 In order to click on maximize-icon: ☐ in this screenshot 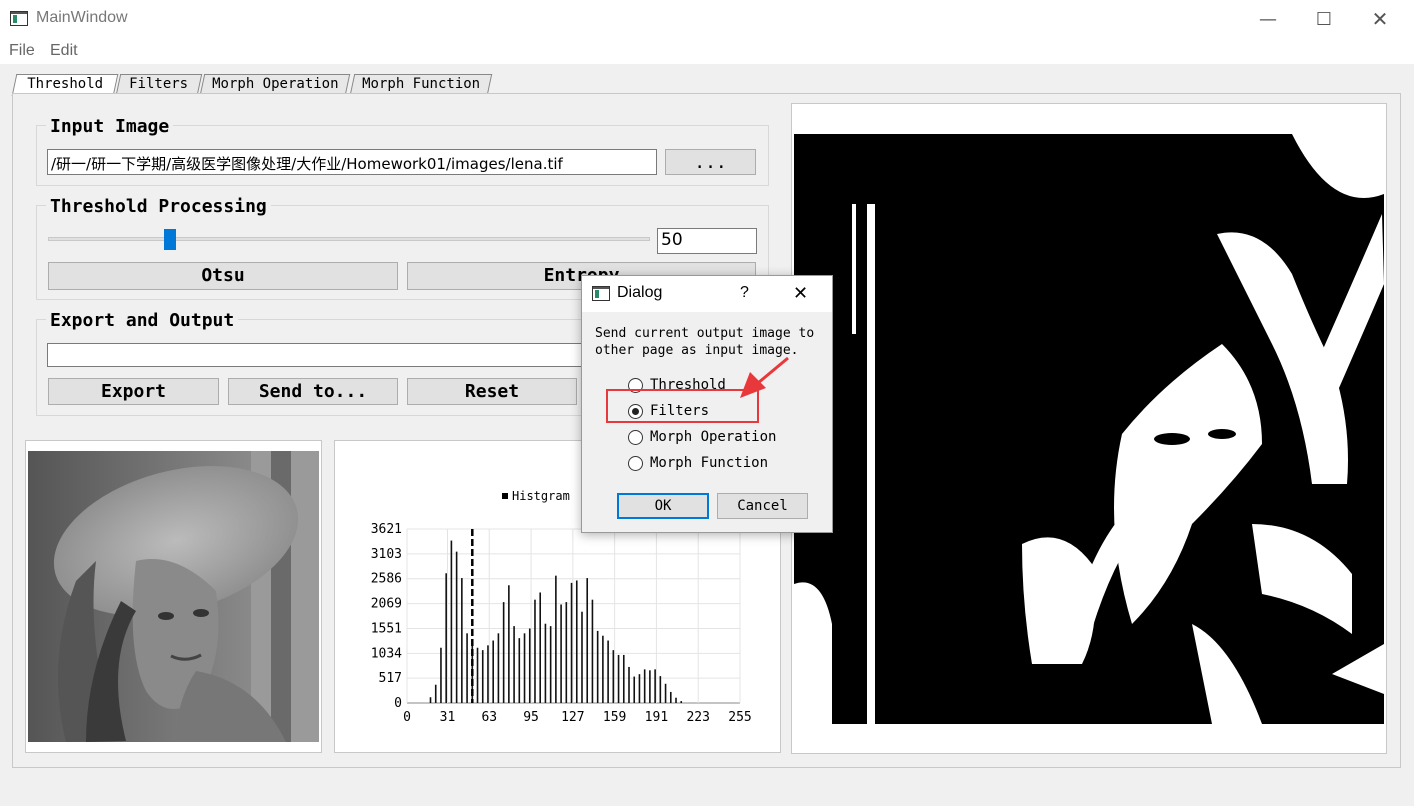, I will do `click(1324, 19)`.